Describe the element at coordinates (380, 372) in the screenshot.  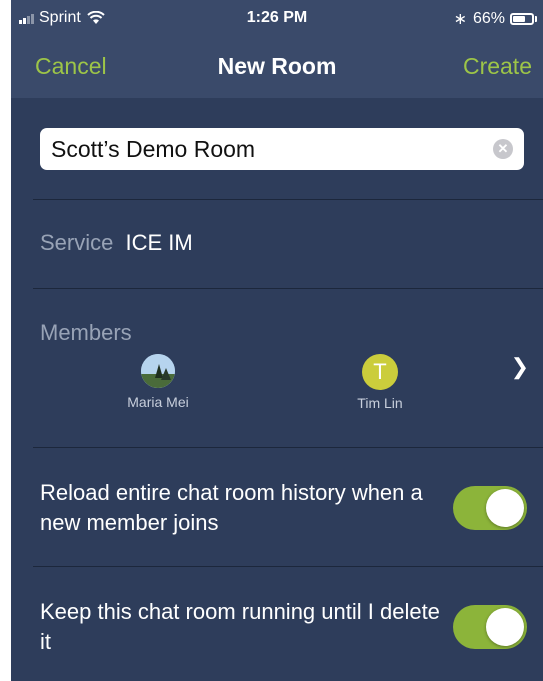
I see `avatar: T` at that location.